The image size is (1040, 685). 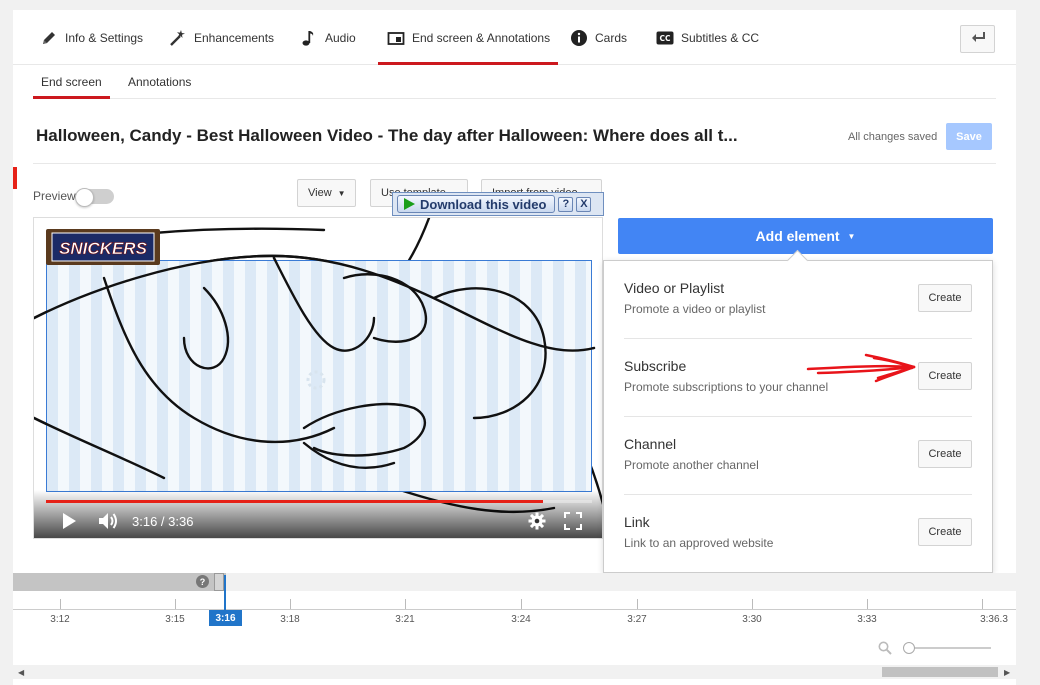 I want to click on ruler-label: 3:12, so click(x=60, y=619).